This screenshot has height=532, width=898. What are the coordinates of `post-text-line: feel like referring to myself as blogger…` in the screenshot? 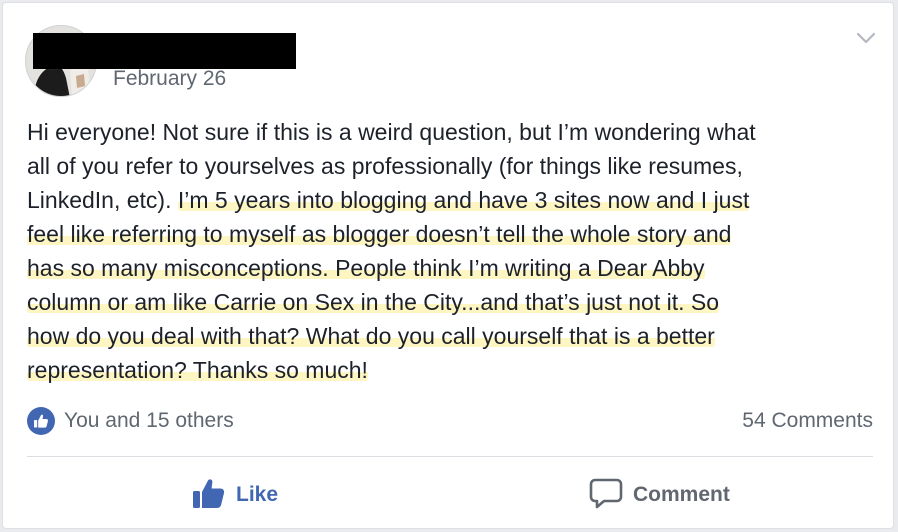 It's located at (452, 234).